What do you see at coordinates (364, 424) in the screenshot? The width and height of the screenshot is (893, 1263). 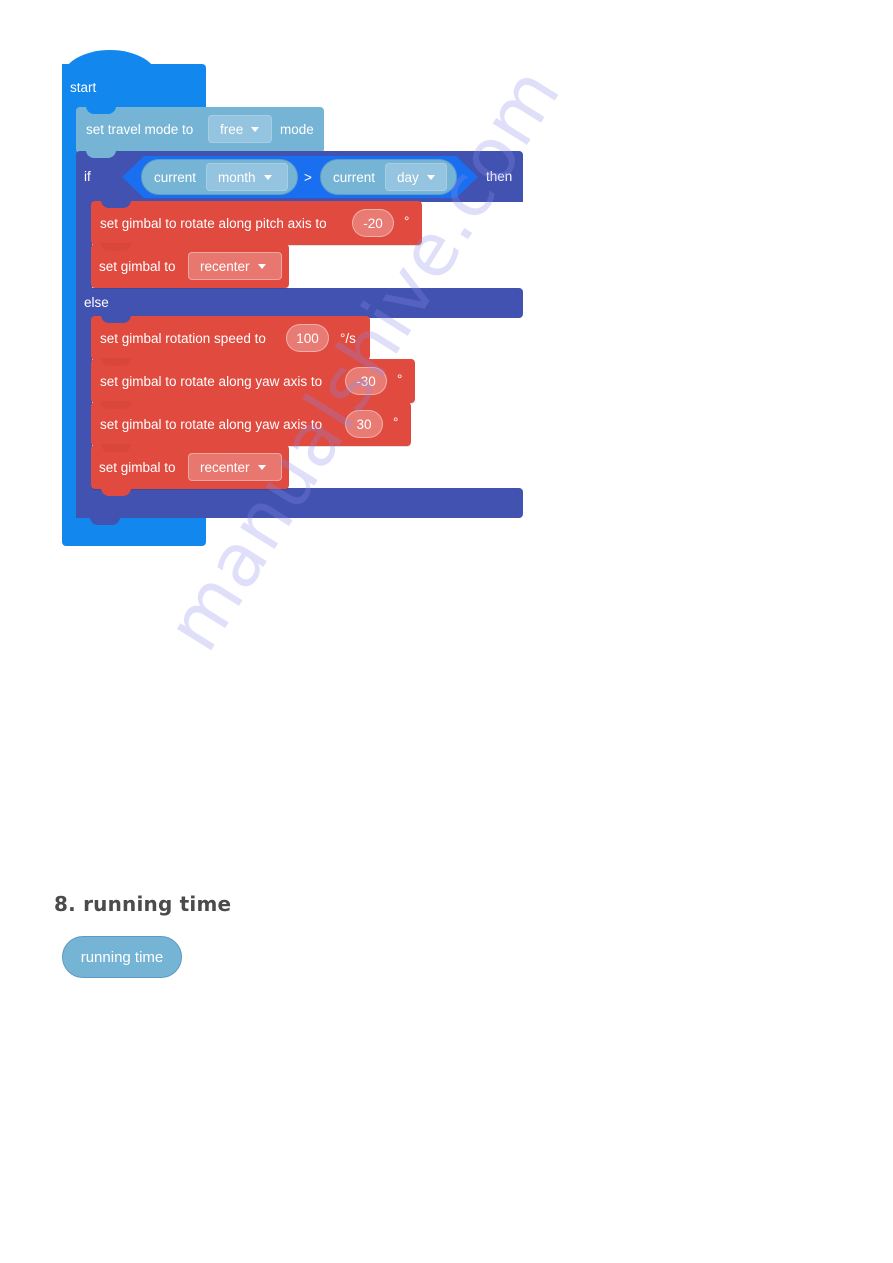 I see `yaw-angle-input: 30` at bounding box center [364, 424].